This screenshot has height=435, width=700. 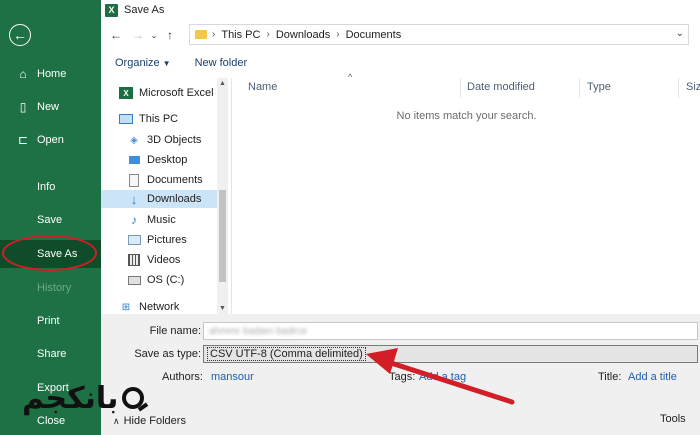 I want to click on sidebar-item-print: Print, so click(x=50, y=321).